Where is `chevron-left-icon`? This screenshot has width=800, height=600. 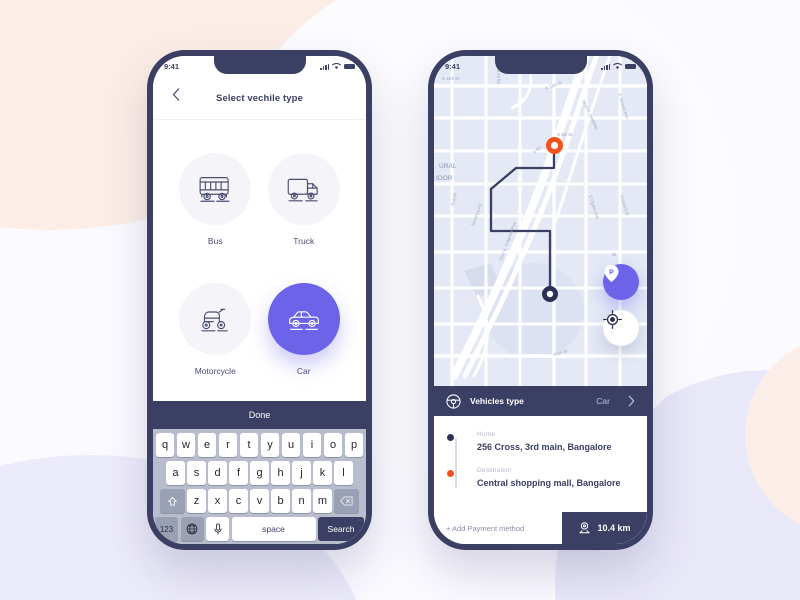
chevron-left-icon is located at coordinates (176, 94).